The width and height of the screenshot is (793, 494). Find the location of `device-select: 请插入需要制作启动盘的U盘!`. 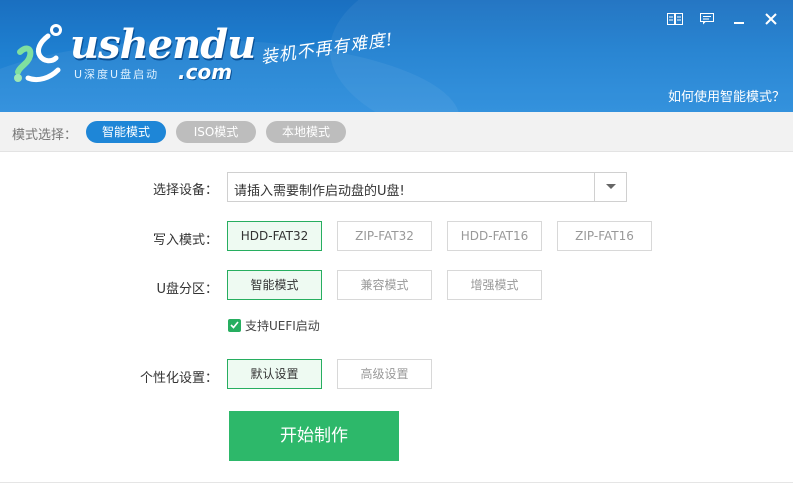

device-select: 请插入需要制作启动盘的U盘! is located at coordinates (427, 187).